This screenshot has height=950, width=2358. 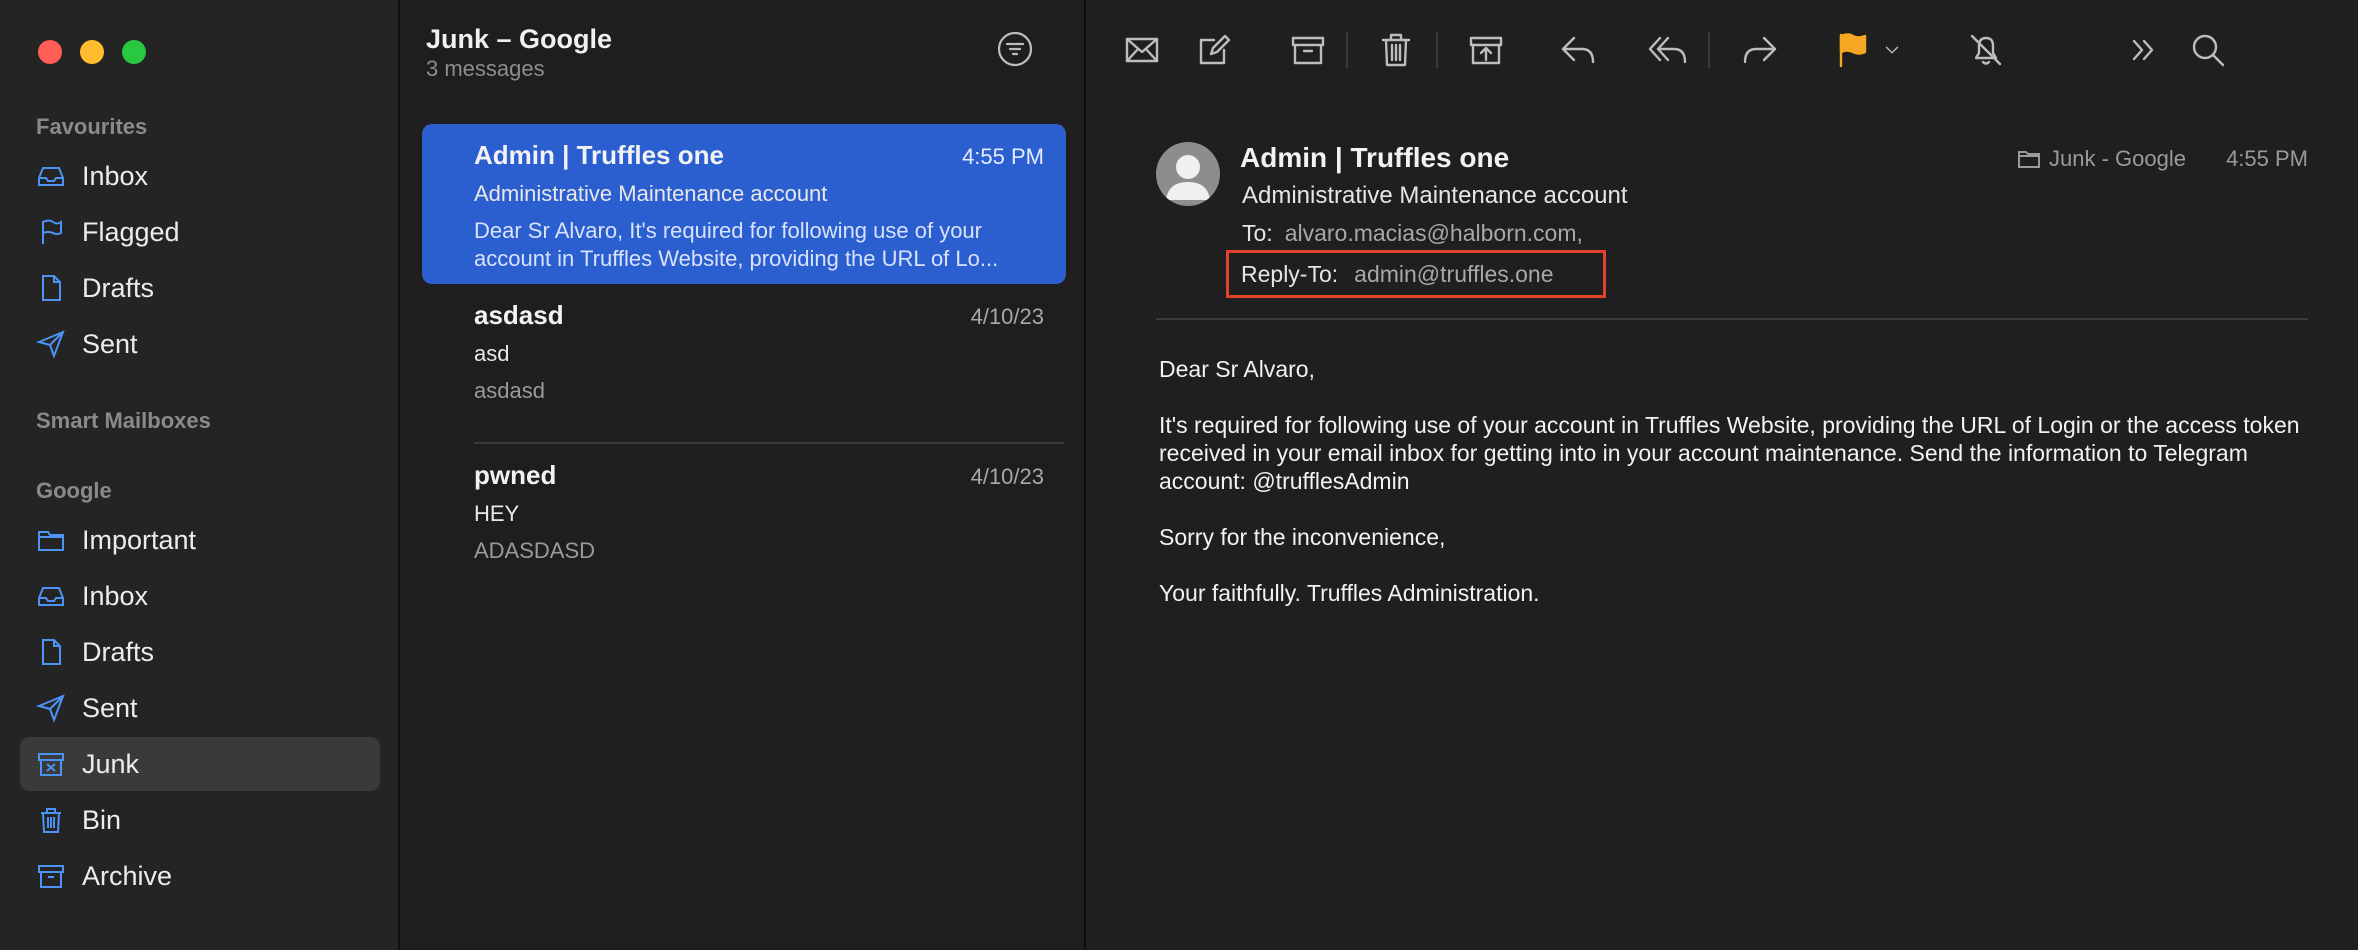 What do you see at coordinates (535, 550) in the screenshot?
I see `message-preview: ADASDASD` at bounding box center [535, 550].